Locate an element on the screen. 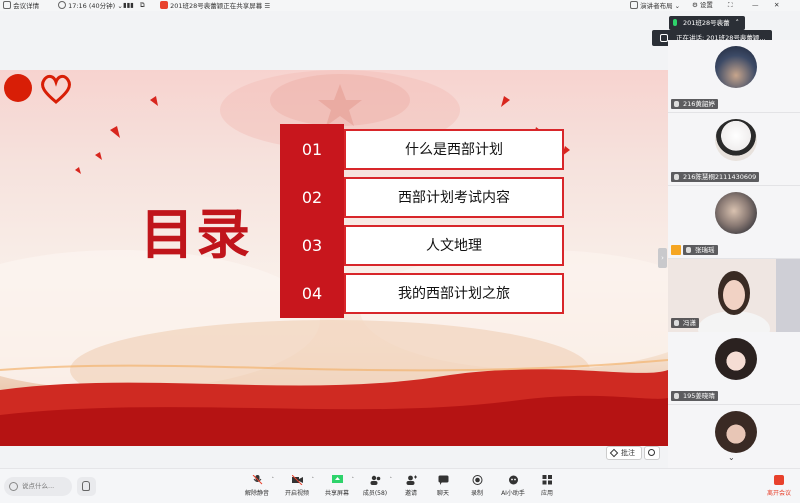 The width and height of the screenshot is (800, 503). close-icon: ✕ is located at coordinates (776, 5).